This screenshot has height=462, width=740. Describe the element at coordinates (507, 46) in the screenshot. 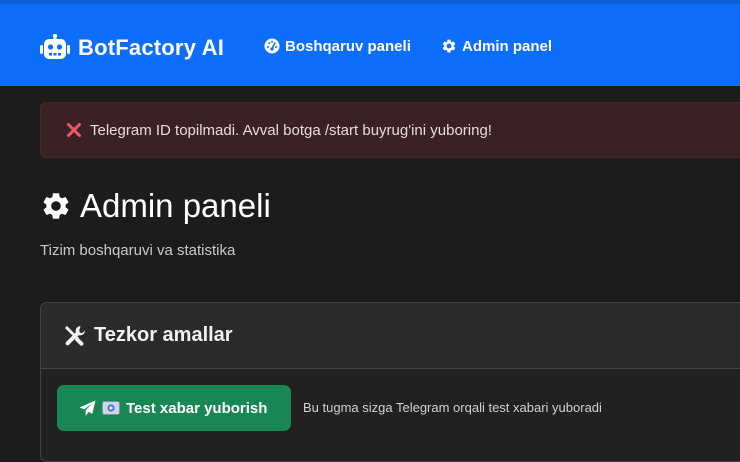

I see `nav-link-admin-label: Admin panel` at that location.